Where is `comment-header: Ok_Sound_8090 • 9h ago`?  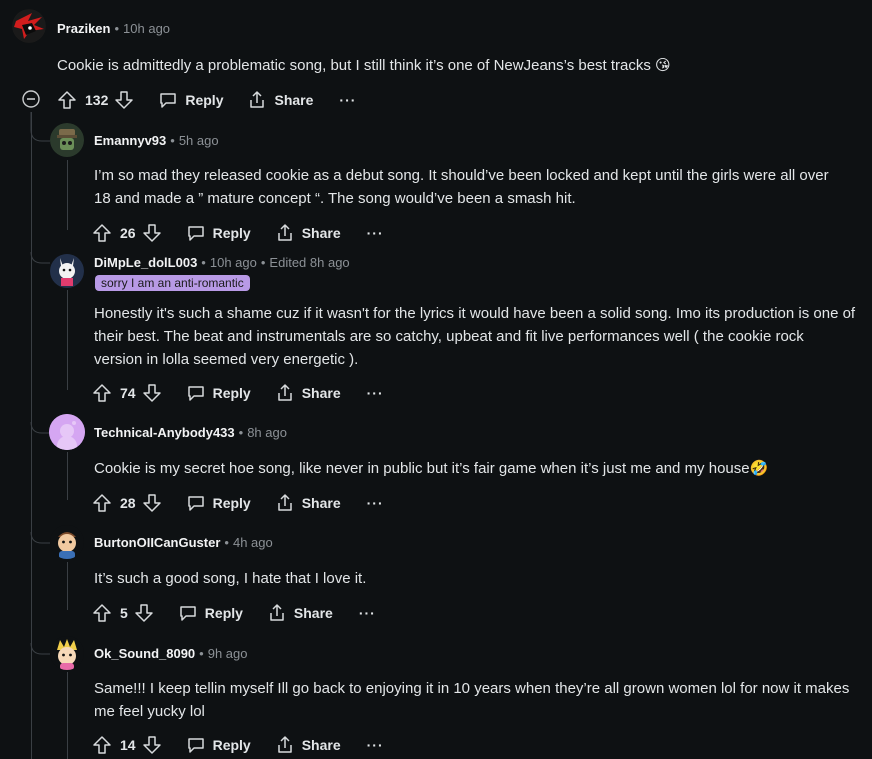
comment-header: Ok_Sound_8090 • 9h ago is located at coordinates (171, 653).